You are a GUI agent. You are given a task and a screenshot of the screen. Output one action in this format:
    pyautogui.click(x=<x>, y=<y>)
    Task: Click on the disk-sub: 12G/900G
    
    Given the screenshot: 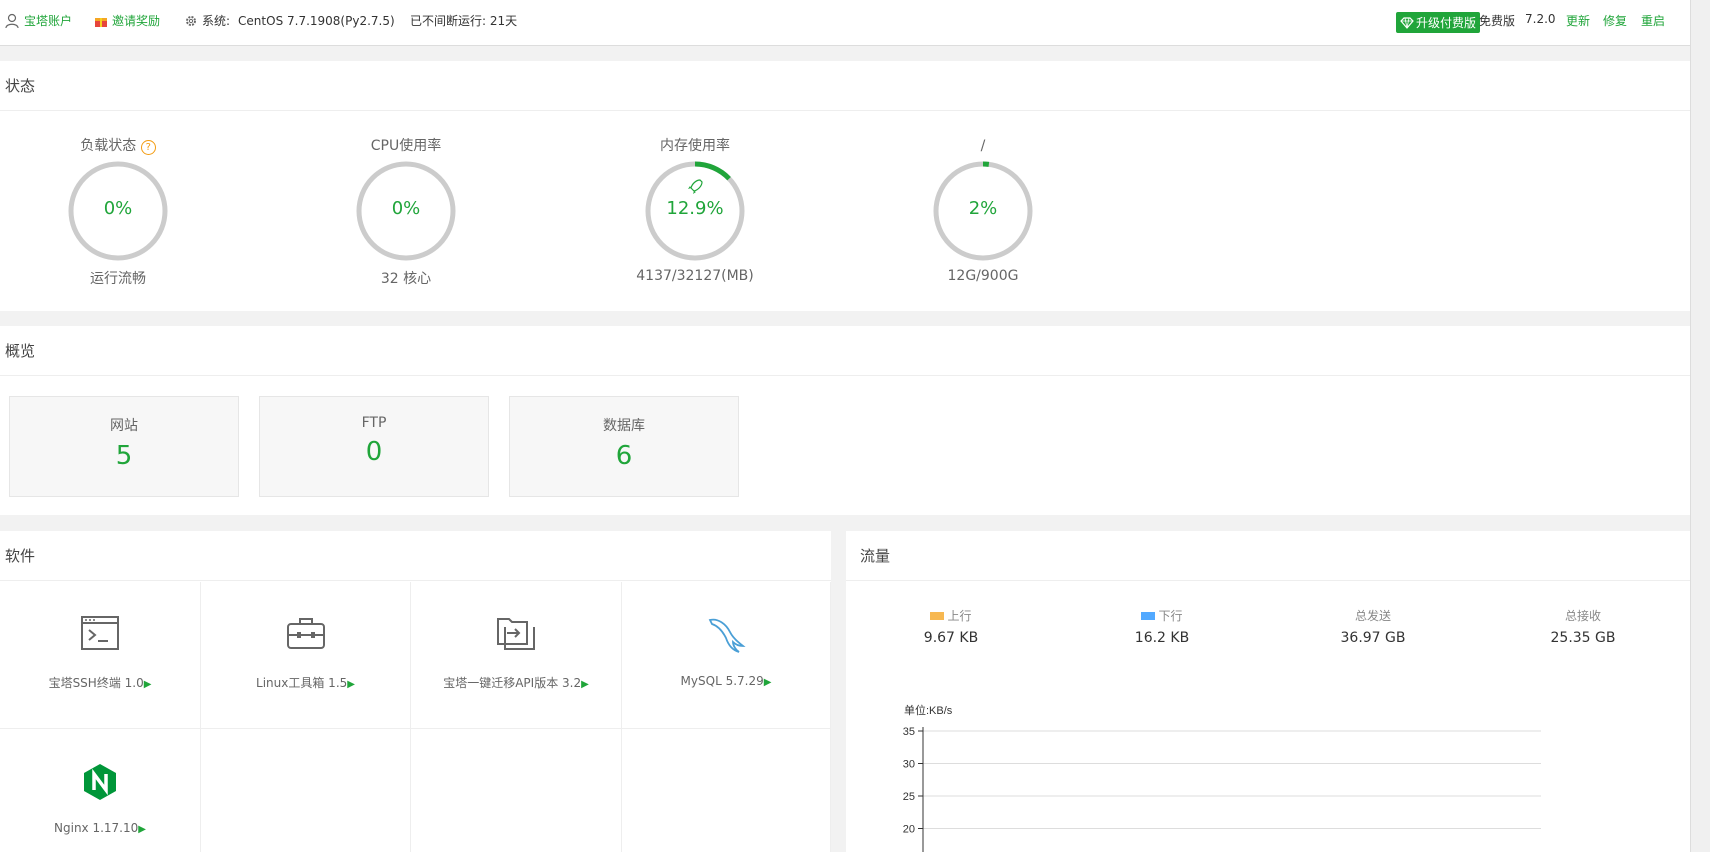 What is the action you would take?
    pyautogui.click(x=983, y=276)
    